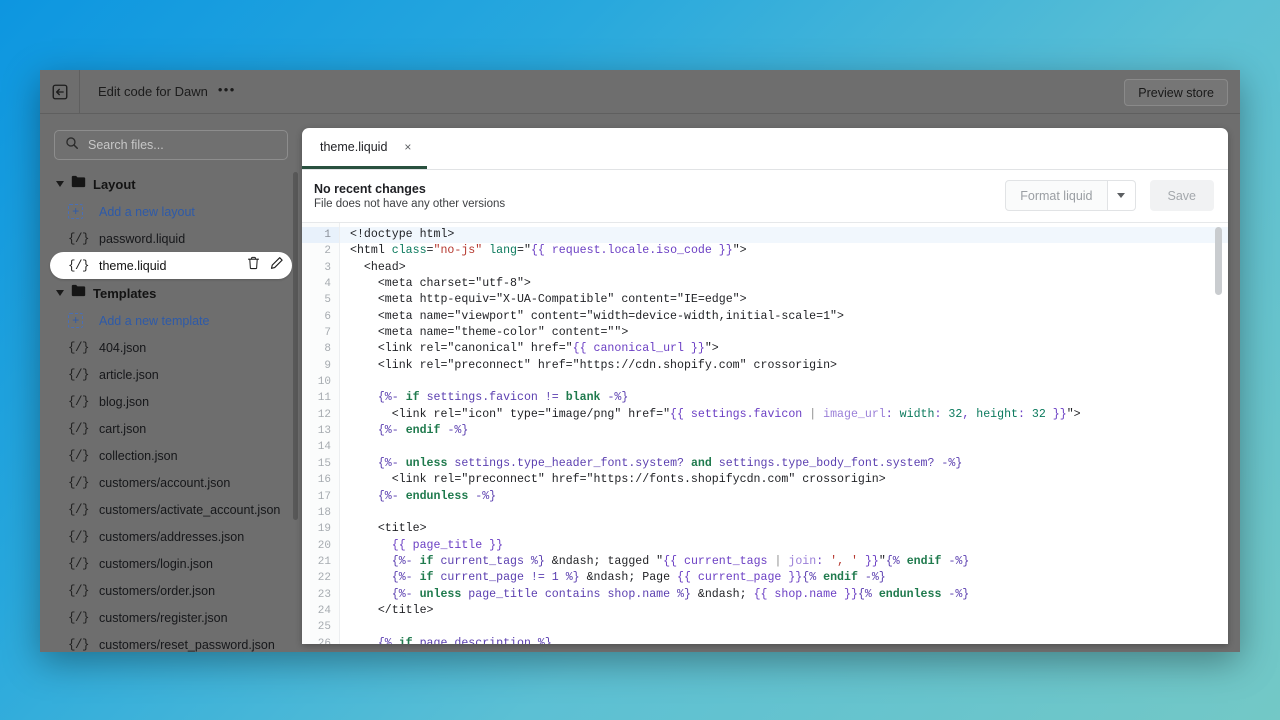 This screenshot has width=1280, height=720. Describe the element at coordinates (163, 617) in the screenshot. I see `sidebar-item-label: customers/register.json` at that location.